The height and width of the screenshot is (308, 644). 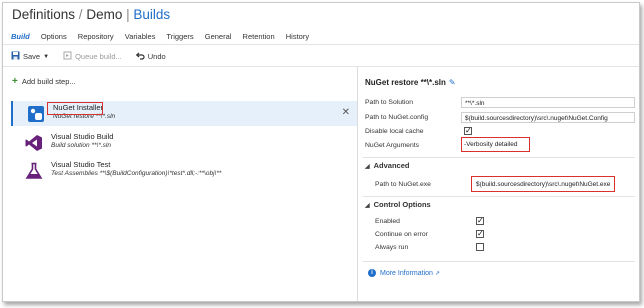 What do you see at coordinates (179, 36) in the screenshot?
I see `tab-triggers: Triggers` at bounding box center [179, 36].